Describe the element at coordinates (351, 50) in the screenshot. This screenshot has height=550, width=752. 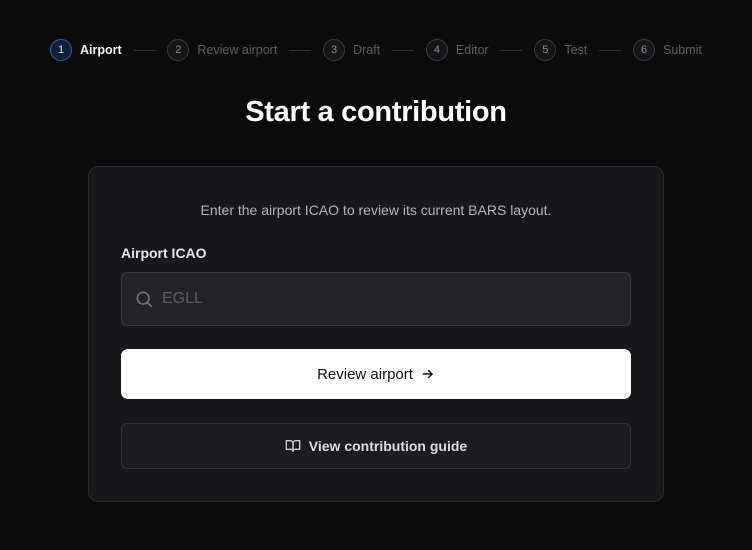
I see `step-draft: 3 Draft` at that location.